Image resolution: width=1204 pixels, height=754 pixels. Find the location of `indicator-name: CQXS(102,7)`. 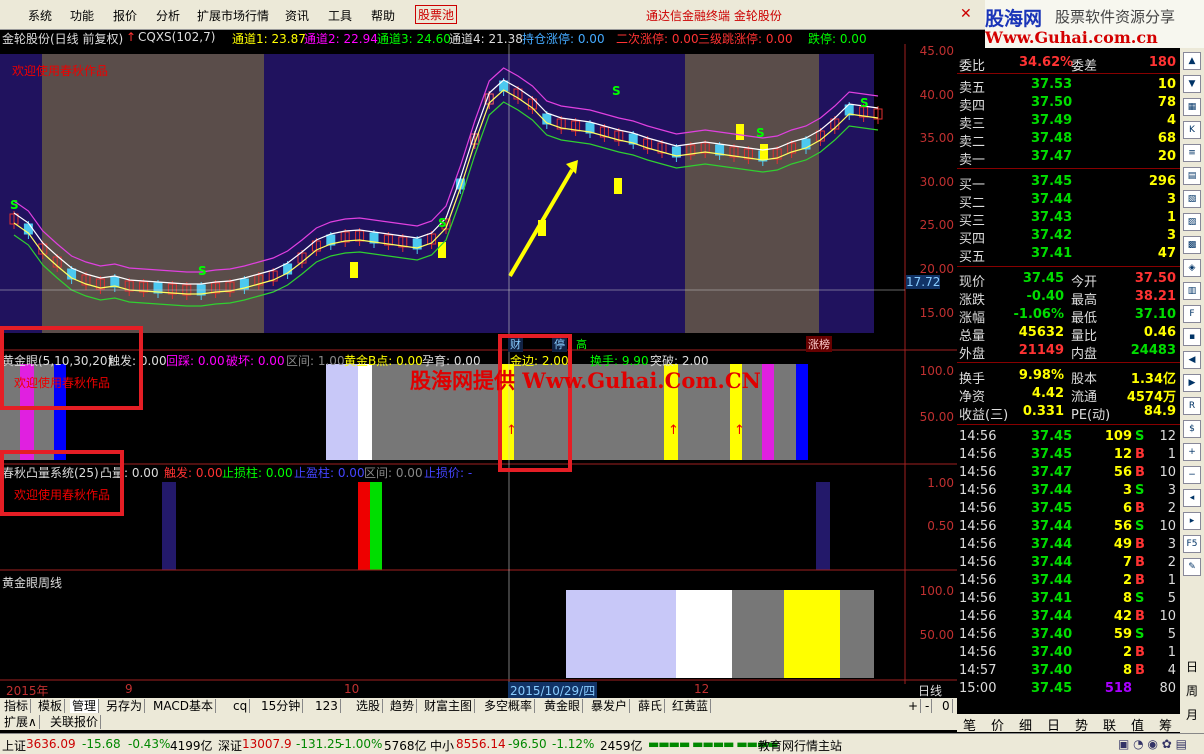

indicator-name: CQXS(102,7) is located at coordinates (176, 37).